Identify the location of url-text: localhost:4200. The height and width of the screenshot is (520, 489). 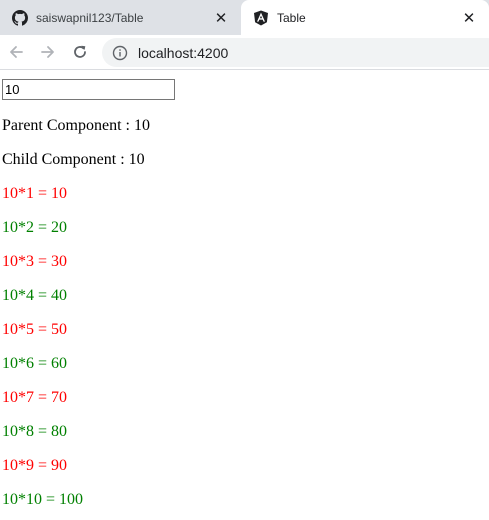
(183, 52).